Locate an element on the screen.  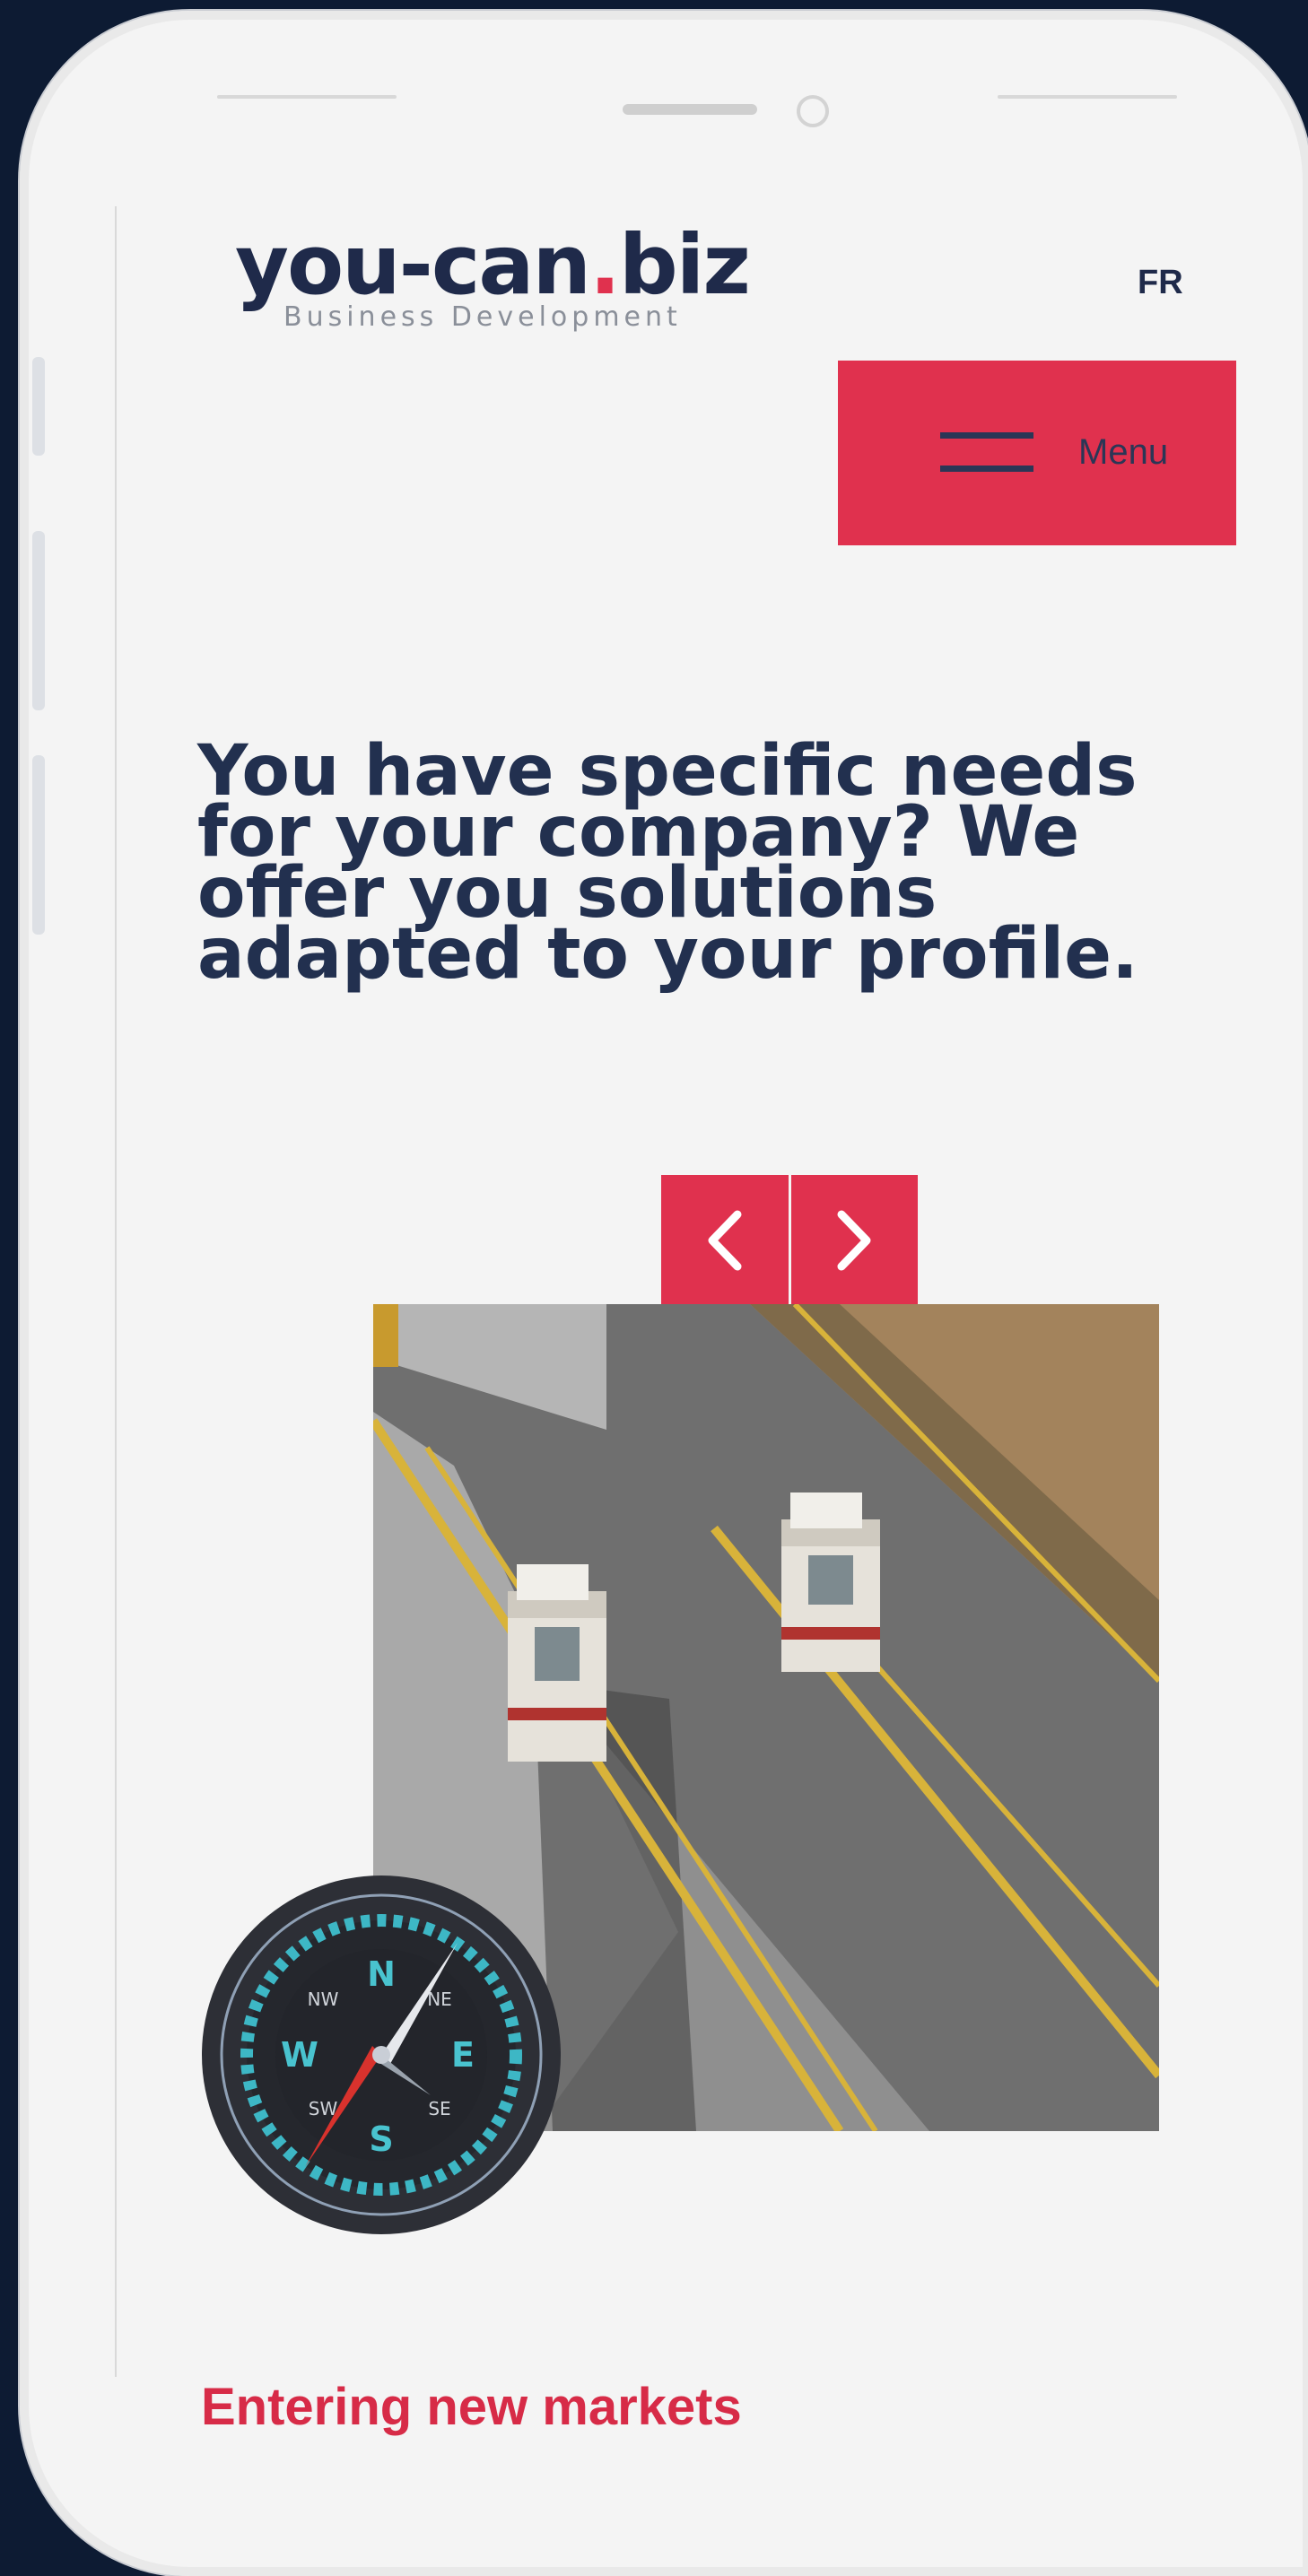
screen-edge is located at coordinates (116, 1291).